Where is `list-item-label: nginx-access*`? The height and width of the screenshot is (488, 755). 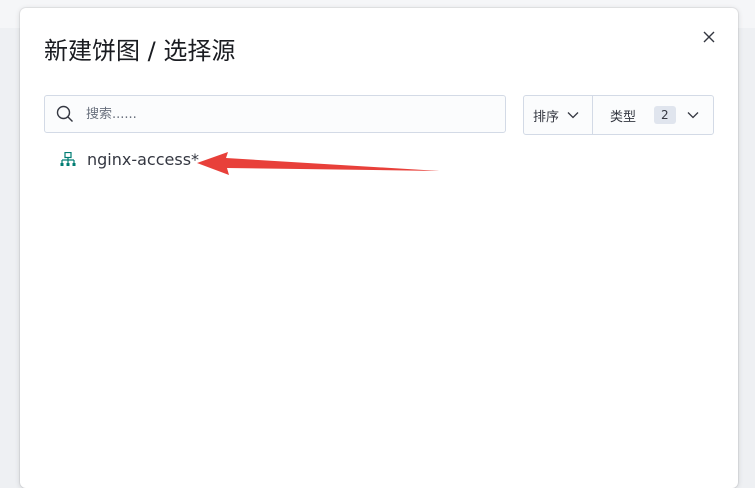
list-item-label: nginx-access* is located at coordinates (143, 159).